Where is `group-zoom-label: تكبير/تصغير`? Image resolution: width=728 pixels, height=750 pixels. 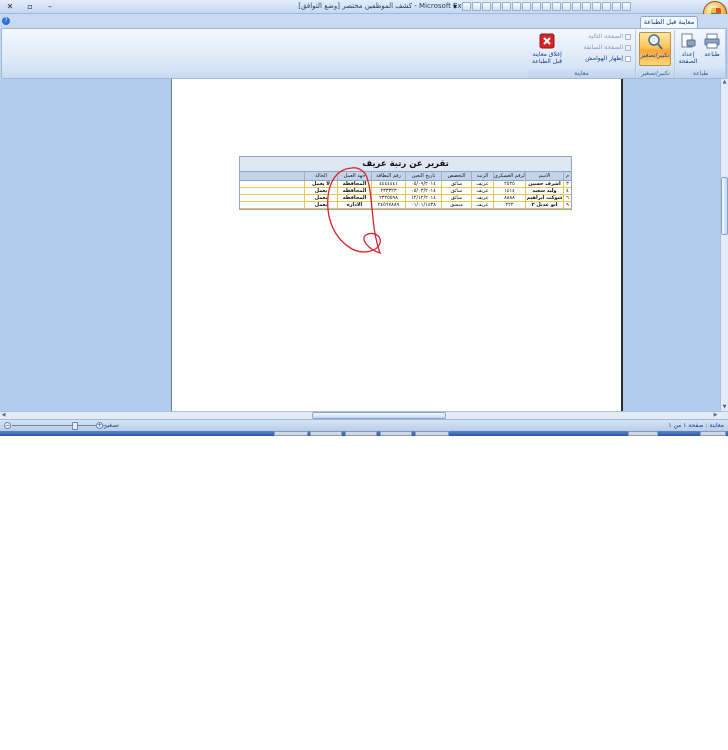
group-zoom-label: تكبير/تصغير is located at coordinates (655, 73).